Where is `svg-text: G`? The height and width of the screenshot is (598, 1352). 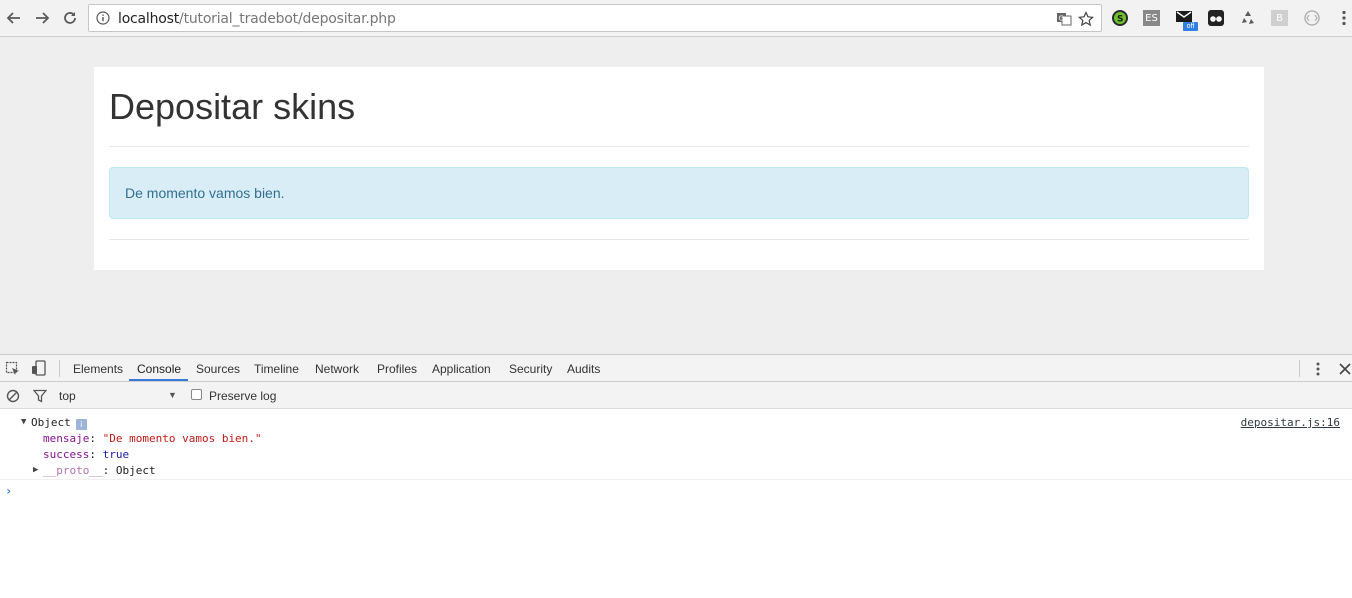 svg-text: G is located at coordinates (1061, 19).